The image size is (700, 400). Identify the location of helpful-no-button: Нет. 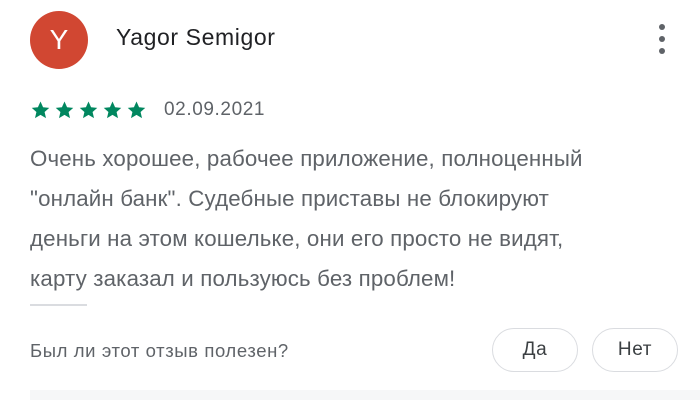
(635, 350).